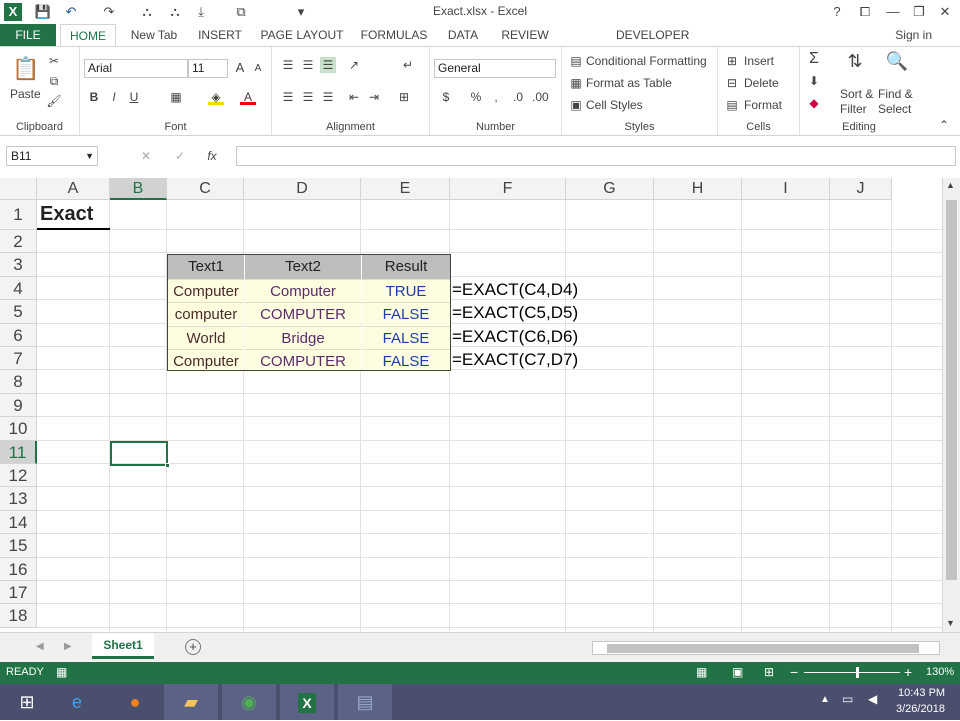  I want to click on tab-file: FILE, so click(28, 35).